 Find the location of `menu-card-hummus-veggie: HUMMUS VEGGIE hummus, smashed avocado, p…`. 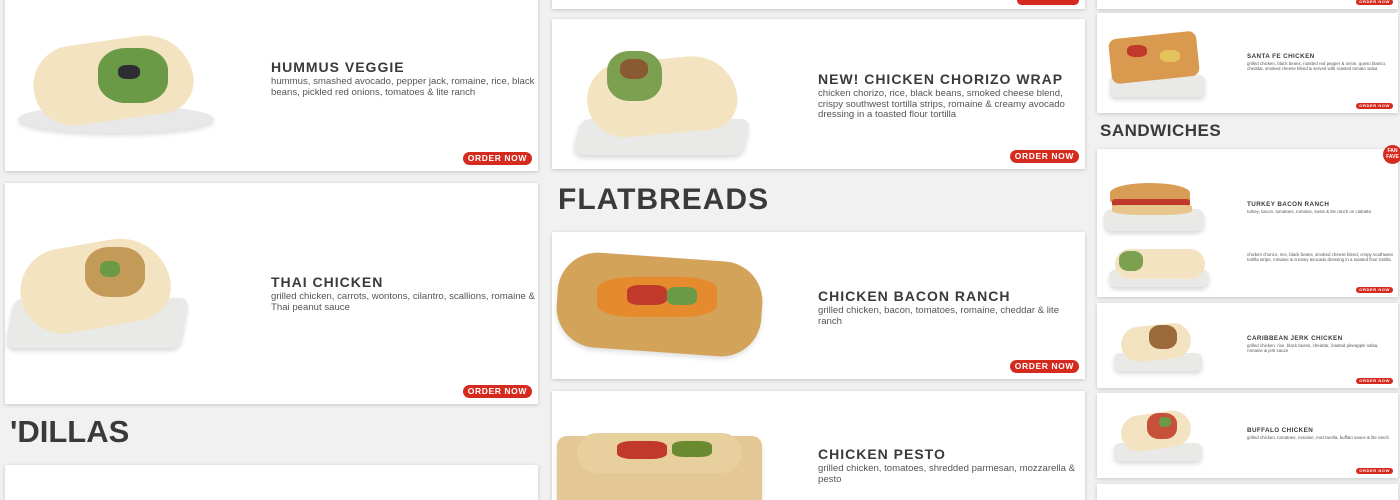

menu-card-hummus-veggie: HUMMUS VEGGIE hummus, smashed avocado, p… is located at coordinates (271, 85).